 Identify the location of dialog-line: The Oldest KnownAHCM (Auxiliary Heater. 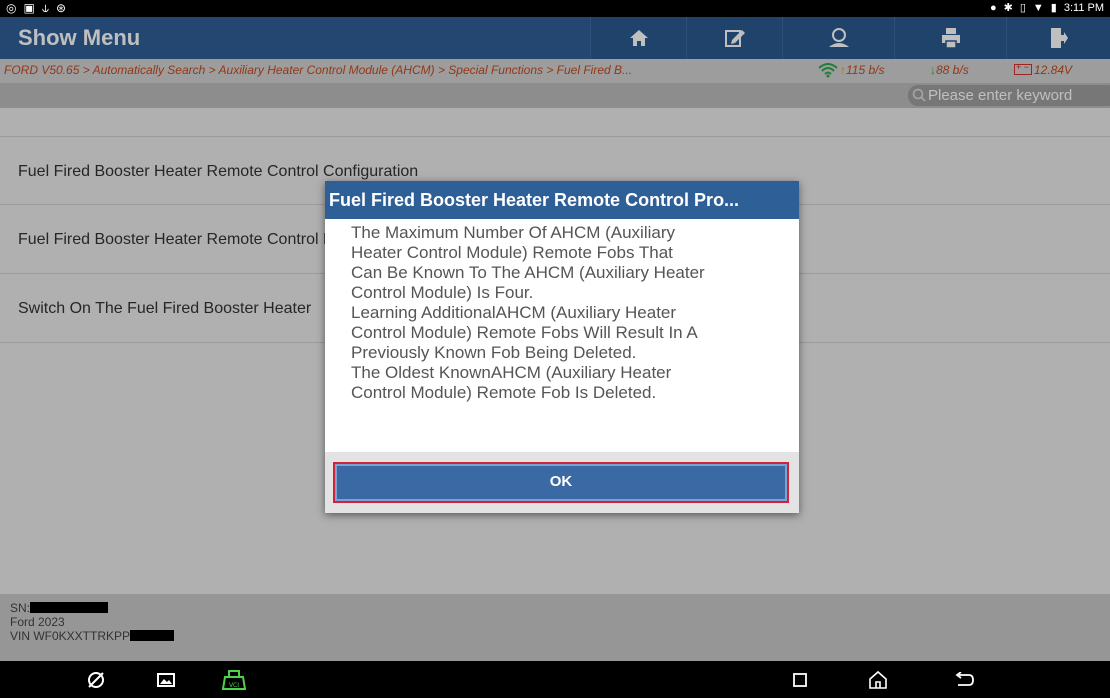
(511, 372).